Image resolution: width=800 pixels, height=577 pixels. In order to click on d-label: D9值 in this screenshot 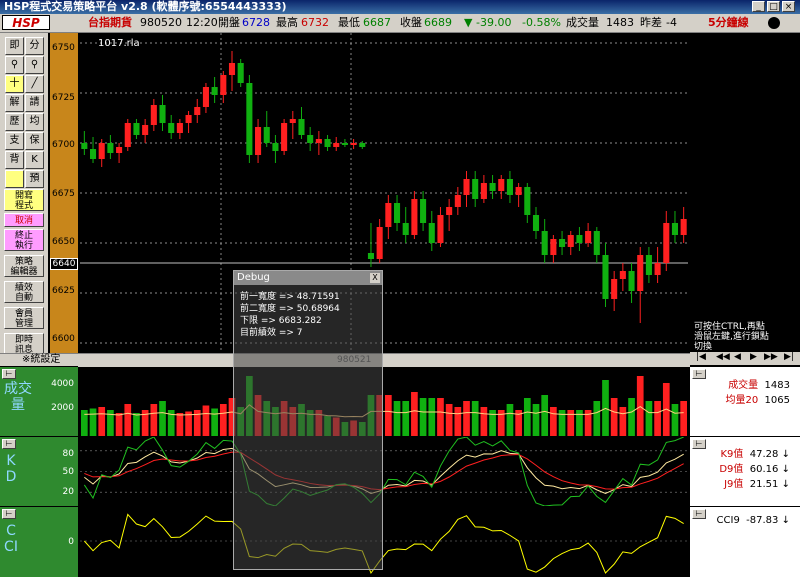, I will do `click(731, 469)`.